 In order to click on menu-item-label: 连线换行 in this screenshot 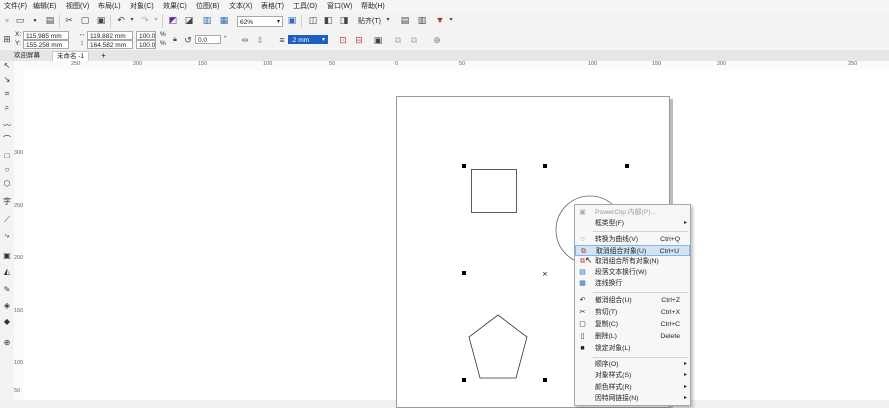, I will do `click(609, 283)`.